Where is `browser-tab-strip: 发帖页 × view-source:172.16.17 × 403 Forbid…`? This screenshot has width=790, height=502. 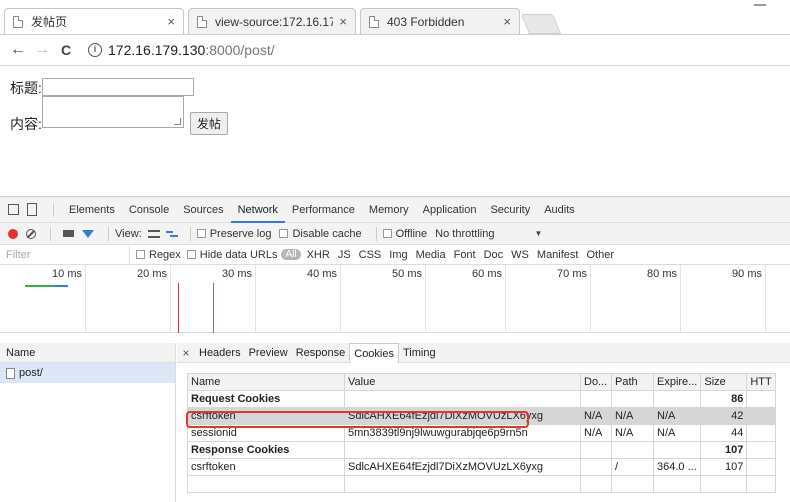
browser-tab-strip: 发帖页 × view-source:172.16.17 × 403 Forbid… is located at coordinates (395, 17).